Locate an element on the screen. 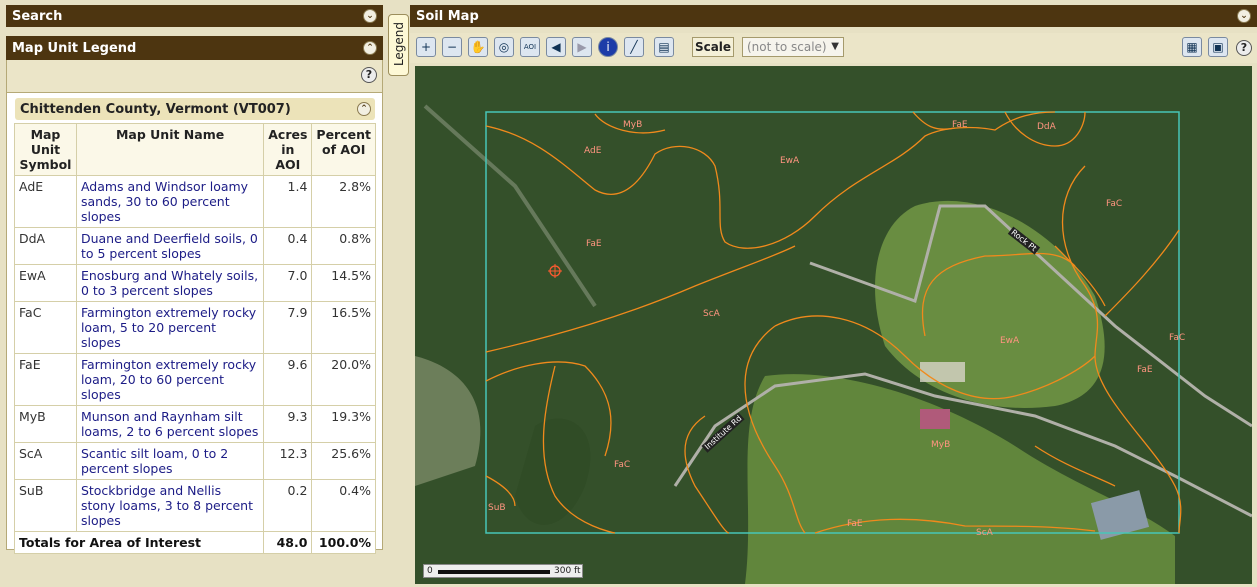 The image size is (1257, 587). collapse-county-icon: ⌃ is located at coordinates (364, 109).